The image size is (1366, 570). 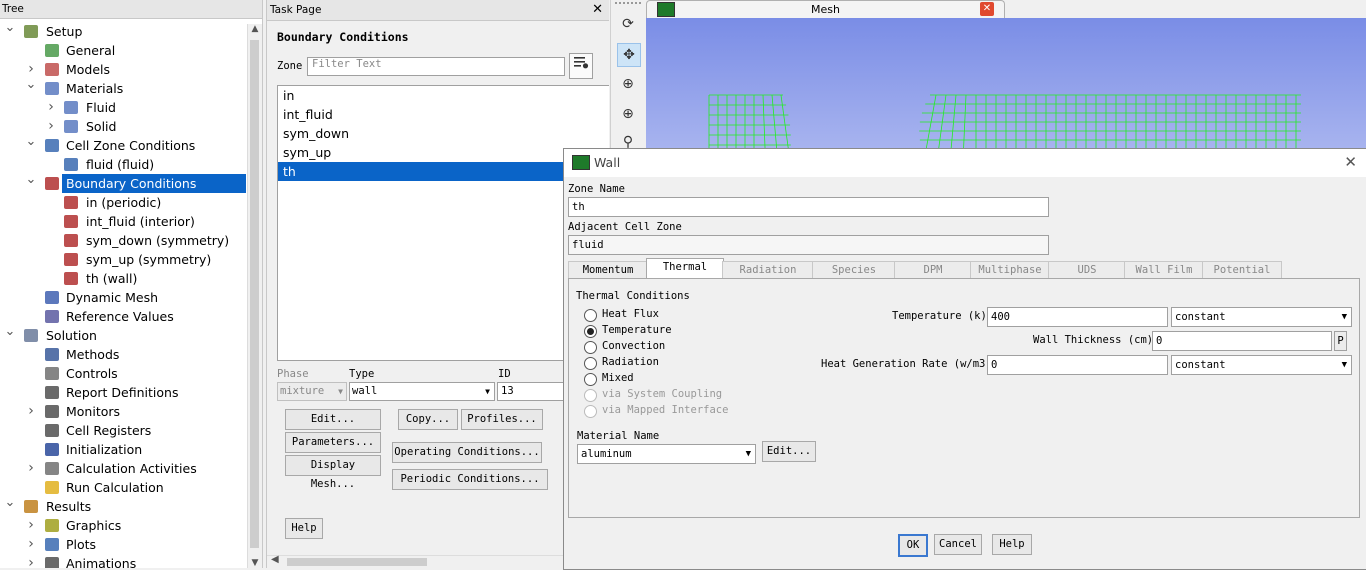 What do you see at coordinates (52, 392) in the screenshot?
I see `report-definitions-icon` at bounding box center [52, 392].